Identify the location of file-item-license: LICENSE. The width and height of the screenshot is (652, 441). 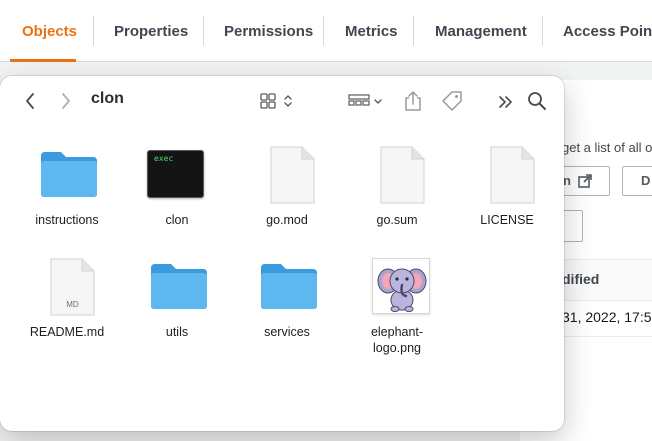
(507, 186).